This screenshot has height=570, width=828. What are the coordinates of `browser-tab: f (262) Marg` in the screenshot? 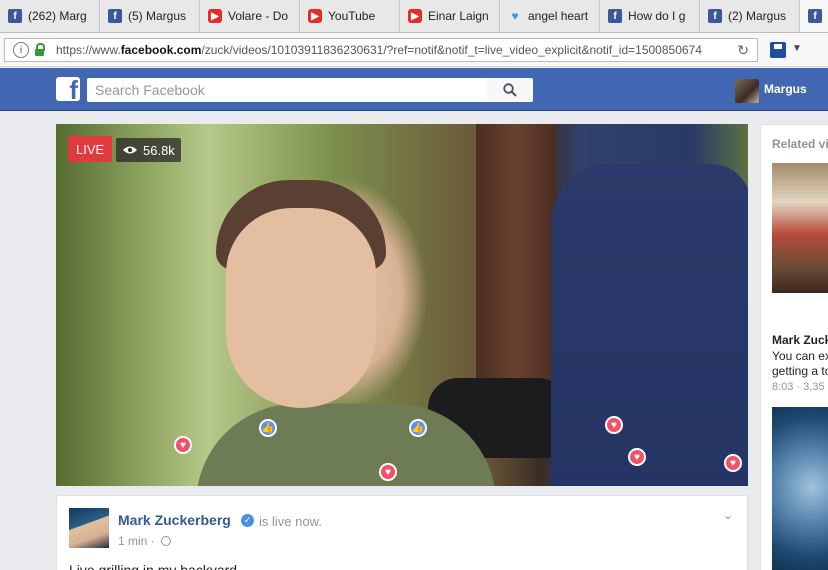 It's located at (50, 16).